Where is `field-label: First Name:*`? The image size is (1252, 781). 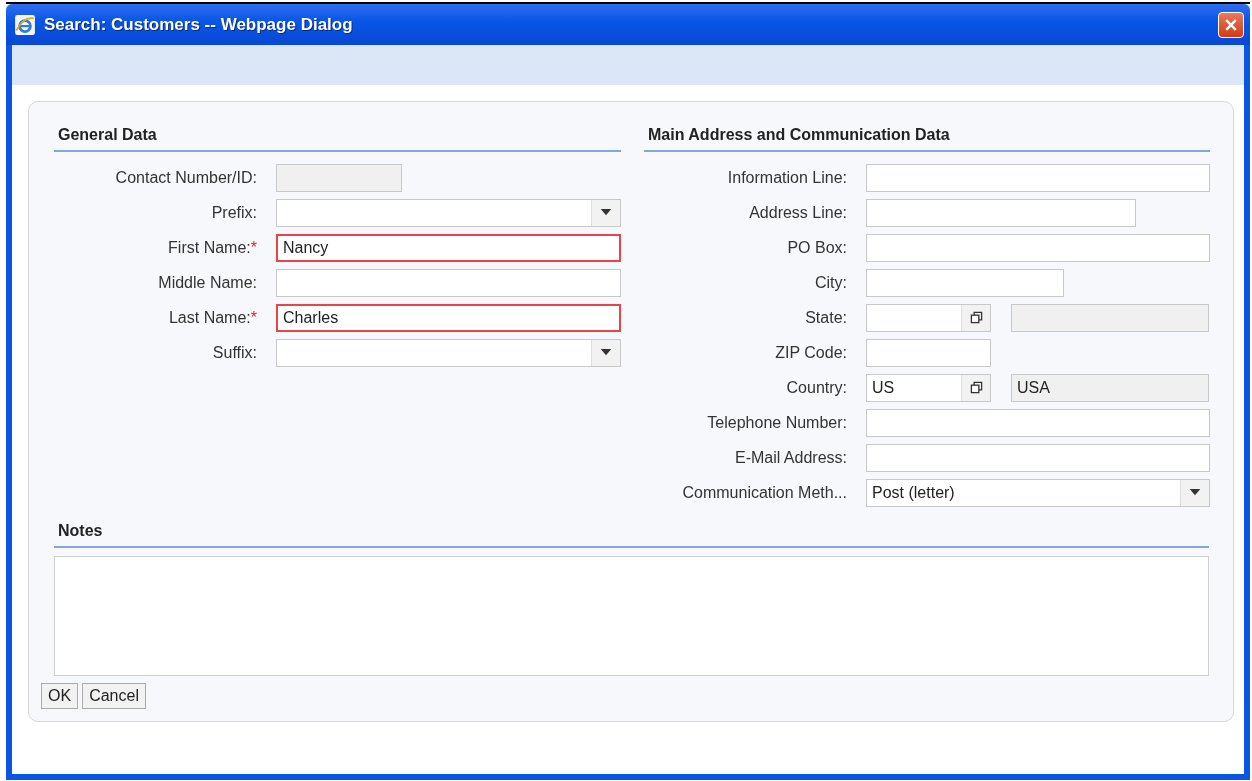
field-label: First Name:* is located at coordinates (212, 247).